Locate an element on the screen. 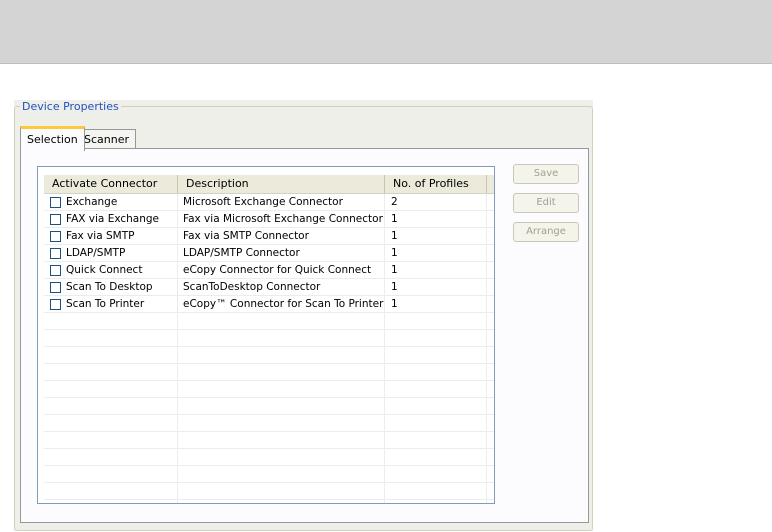 This screenshot has width=772, height=532. connector-cell: FAX via Exchange is located at coordinates (111, 219).